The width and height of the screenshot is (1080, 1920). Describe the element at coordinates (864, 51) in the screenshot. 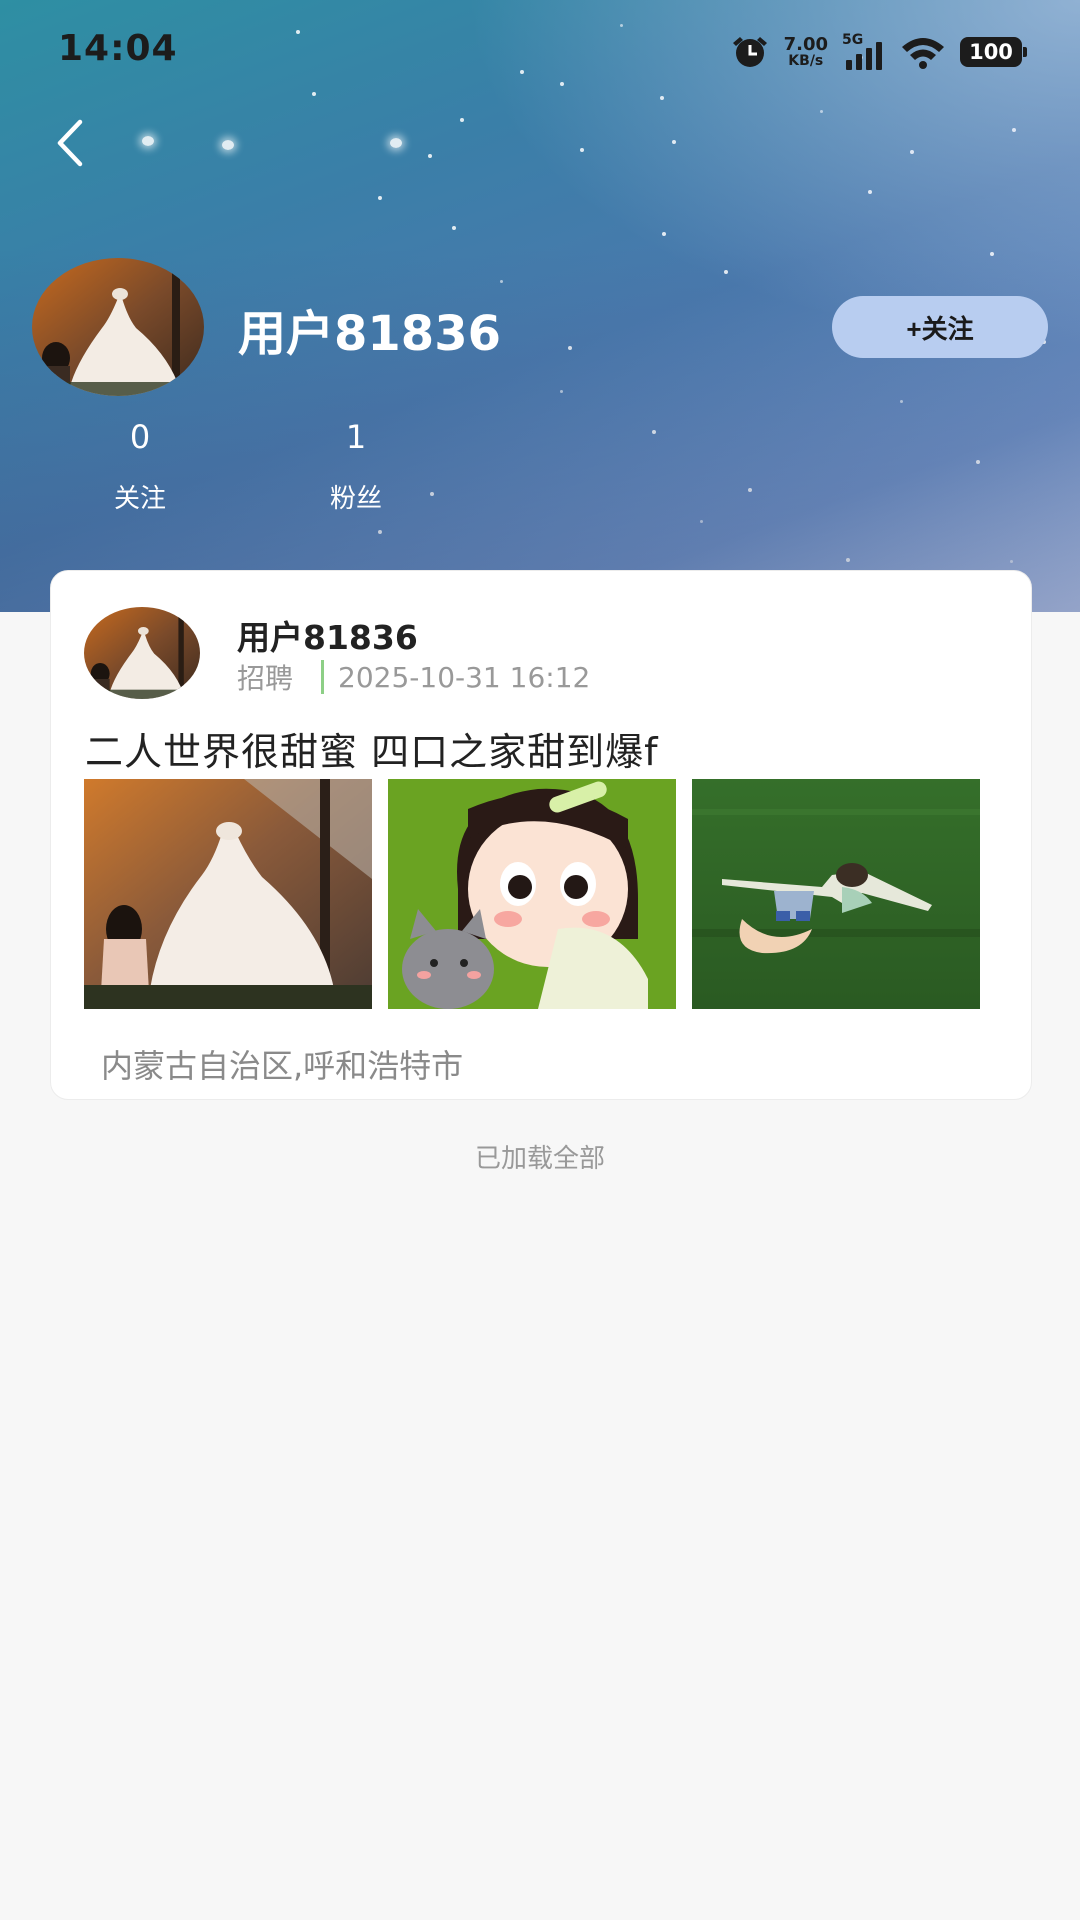

I see `cellular-signal-icon: 5G` at that location.